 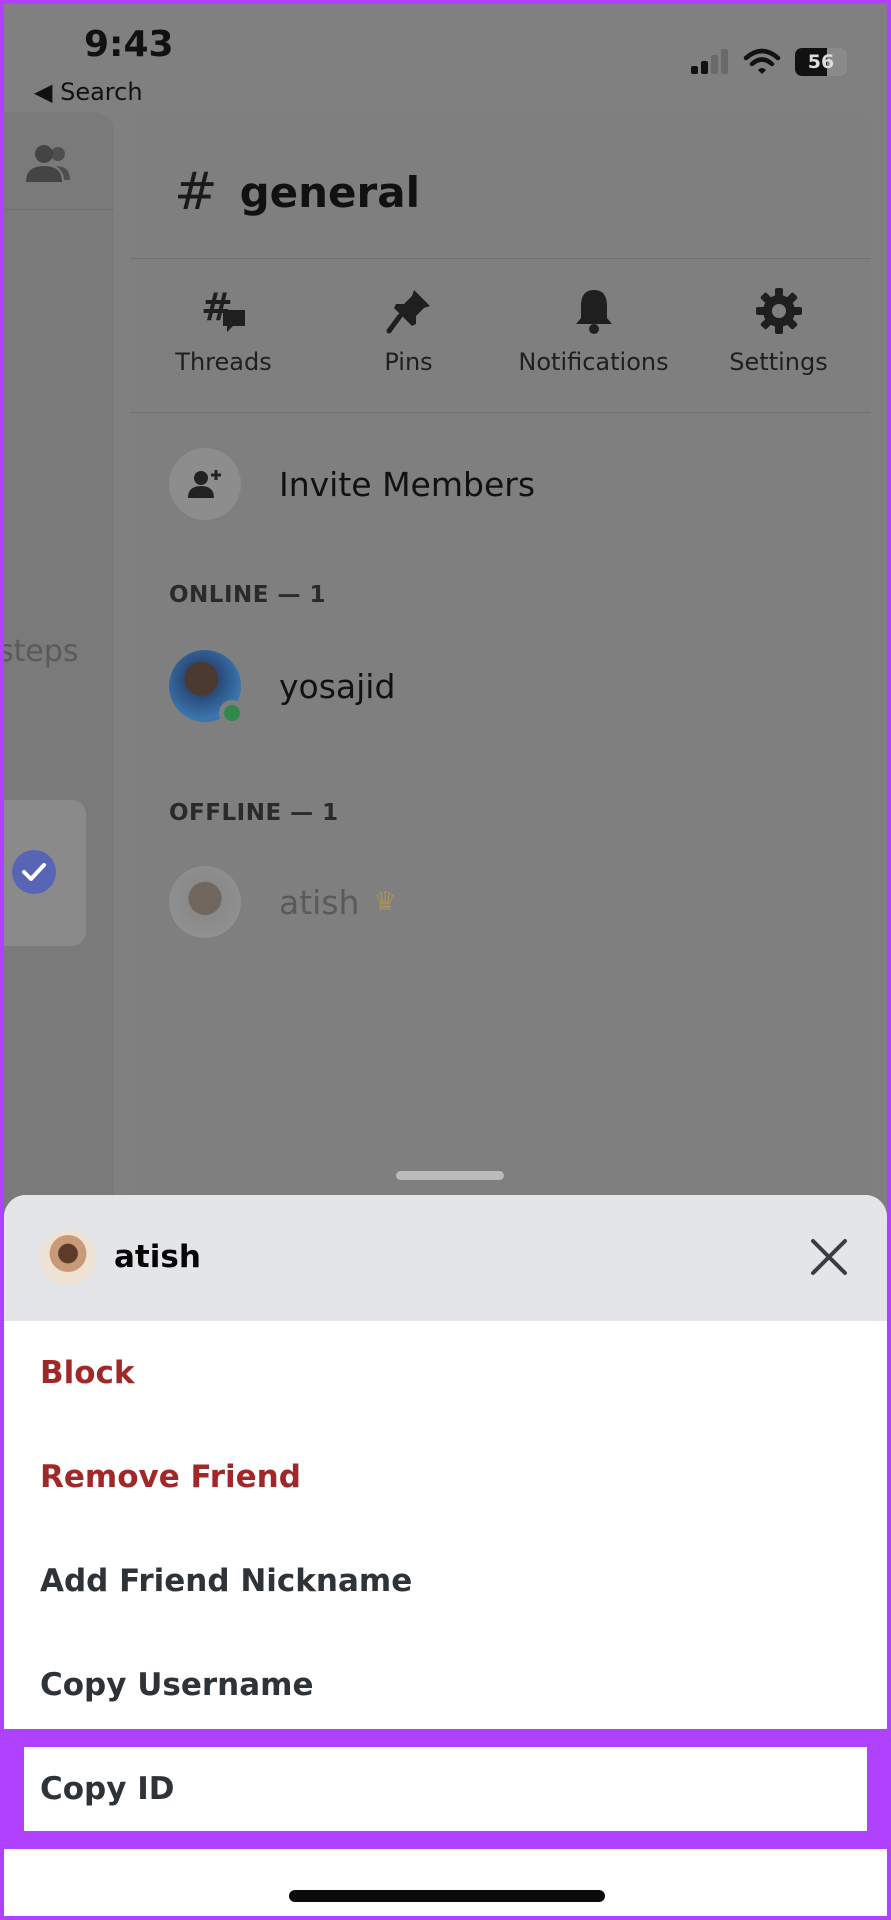 What do you see at coordinates (408, 362) in the screenshot?
I see `pins-label: Pins` at bounding box center [408, 362].